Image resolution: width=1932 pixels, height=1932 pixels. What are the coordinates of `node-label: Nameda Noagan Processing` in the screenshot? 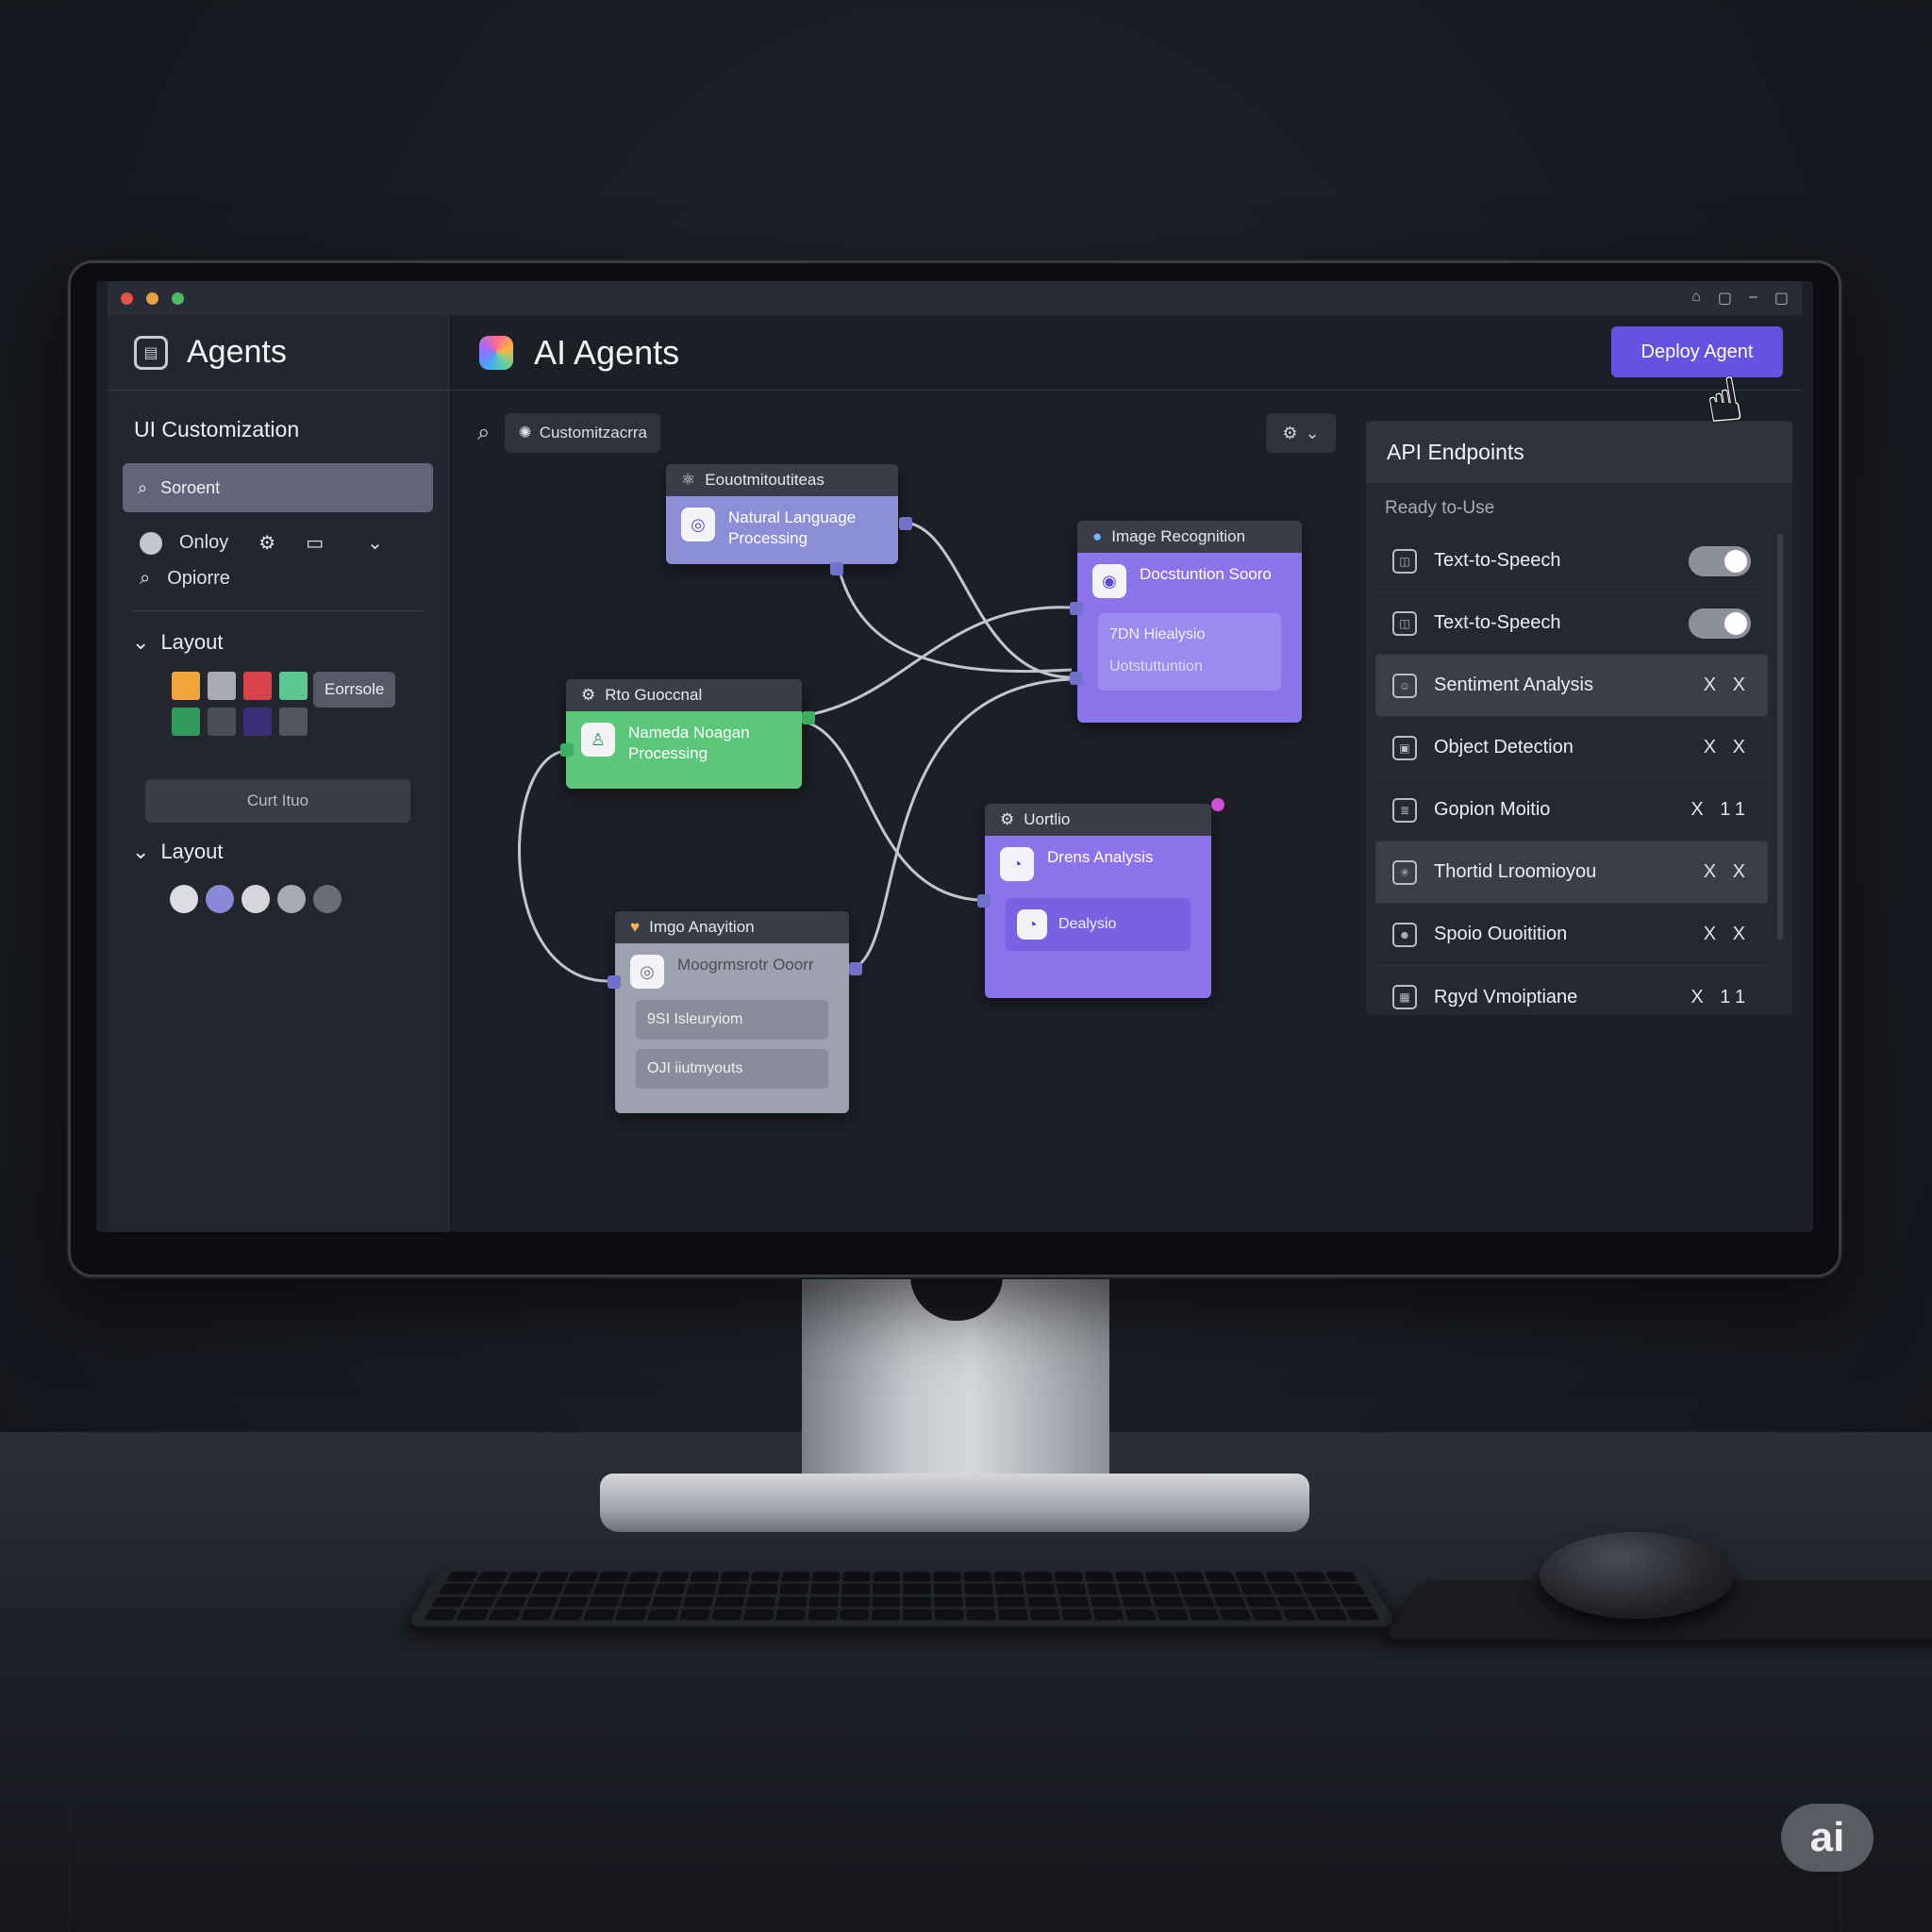 It's located at (689, 743).